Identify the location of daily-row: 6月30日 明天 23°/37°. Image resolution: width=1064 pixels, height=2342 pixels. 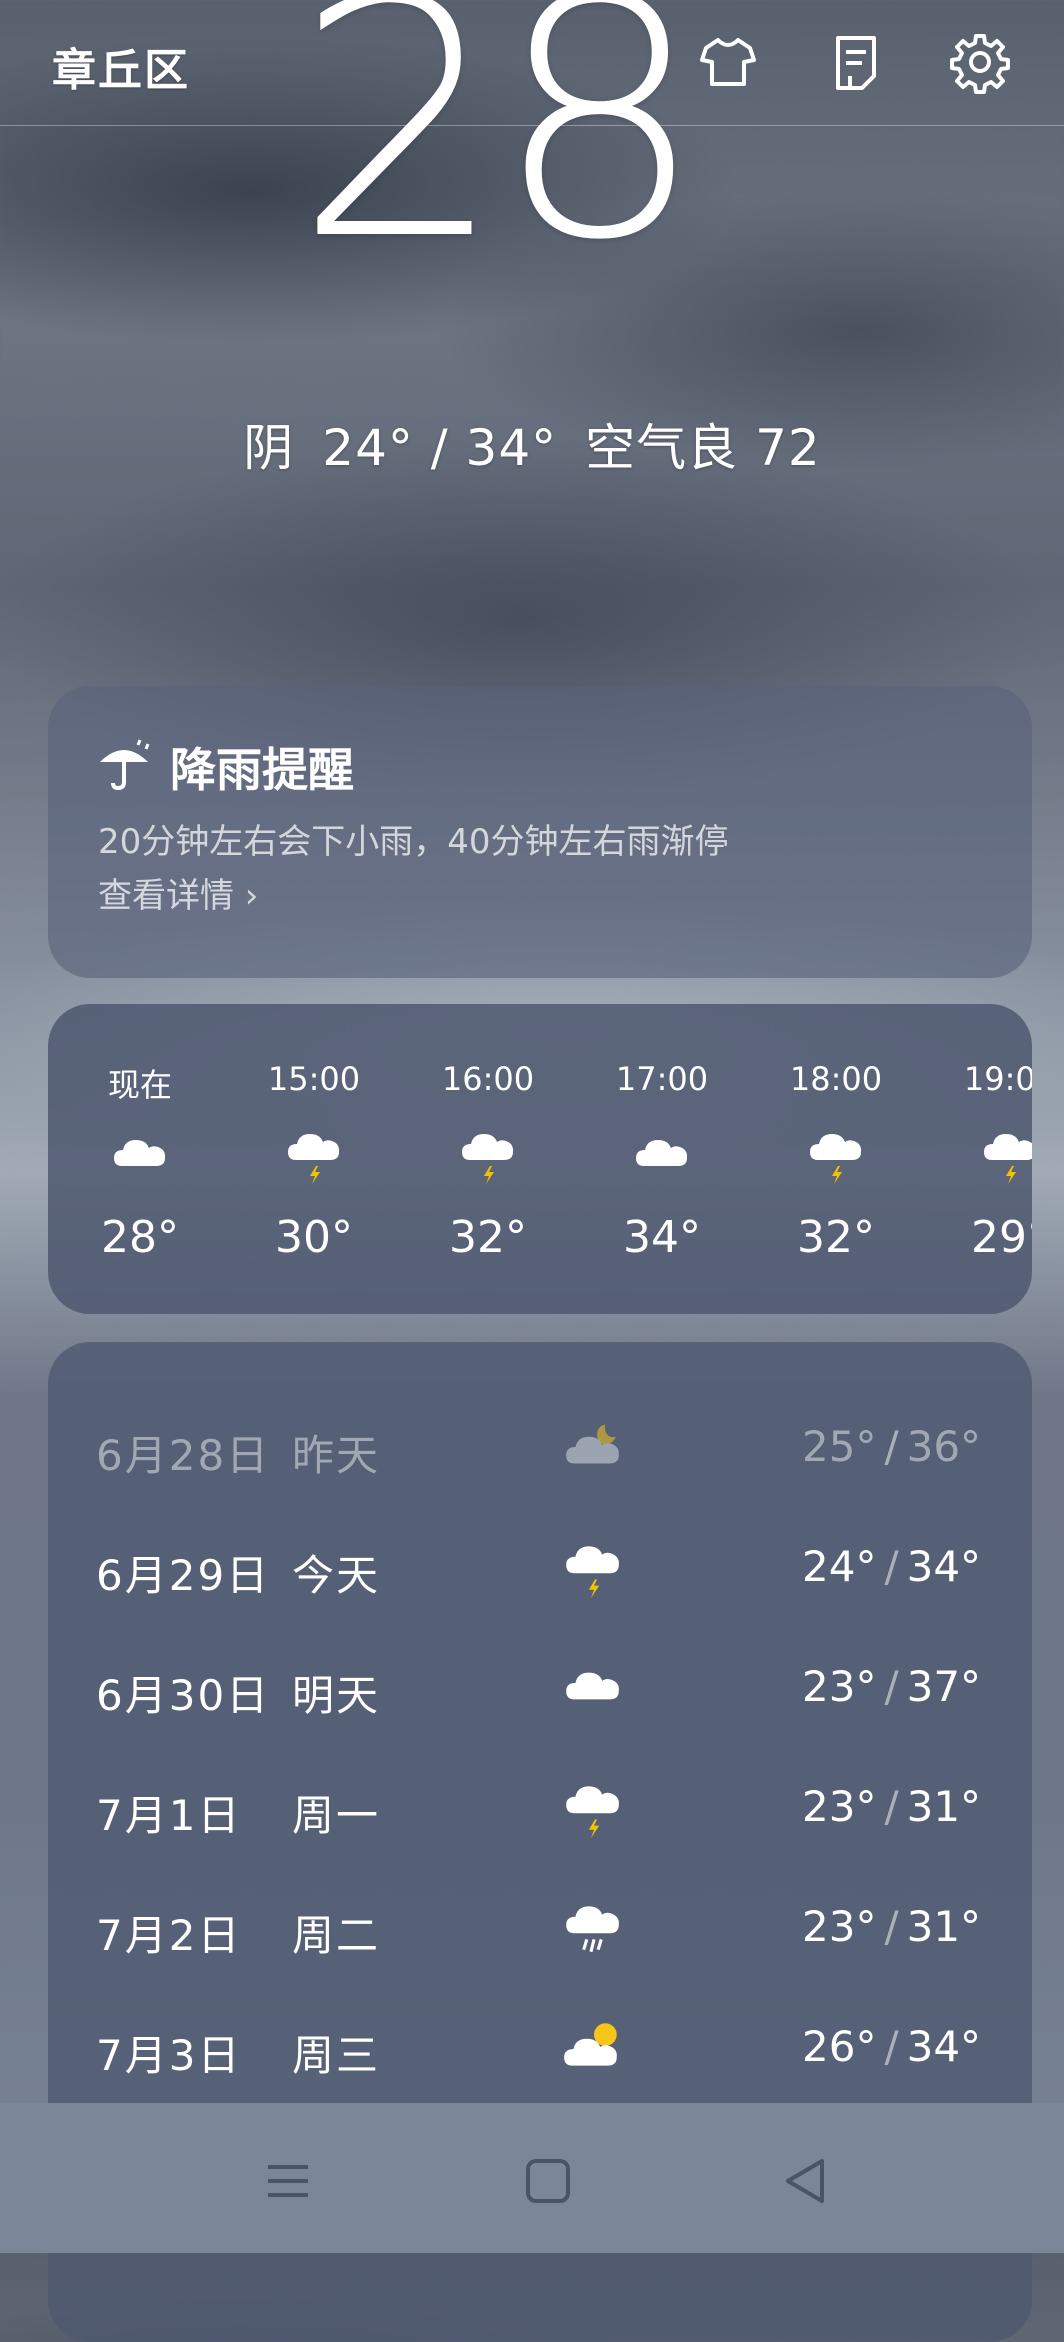
(540, 1686).